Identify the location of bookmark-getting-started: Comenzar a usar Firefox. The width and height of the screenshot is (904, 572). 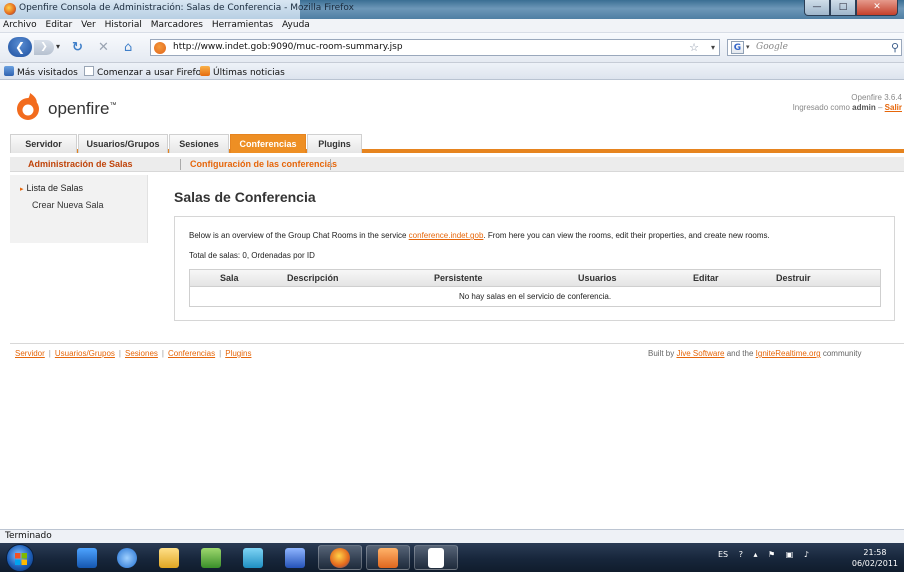
(145, 72).